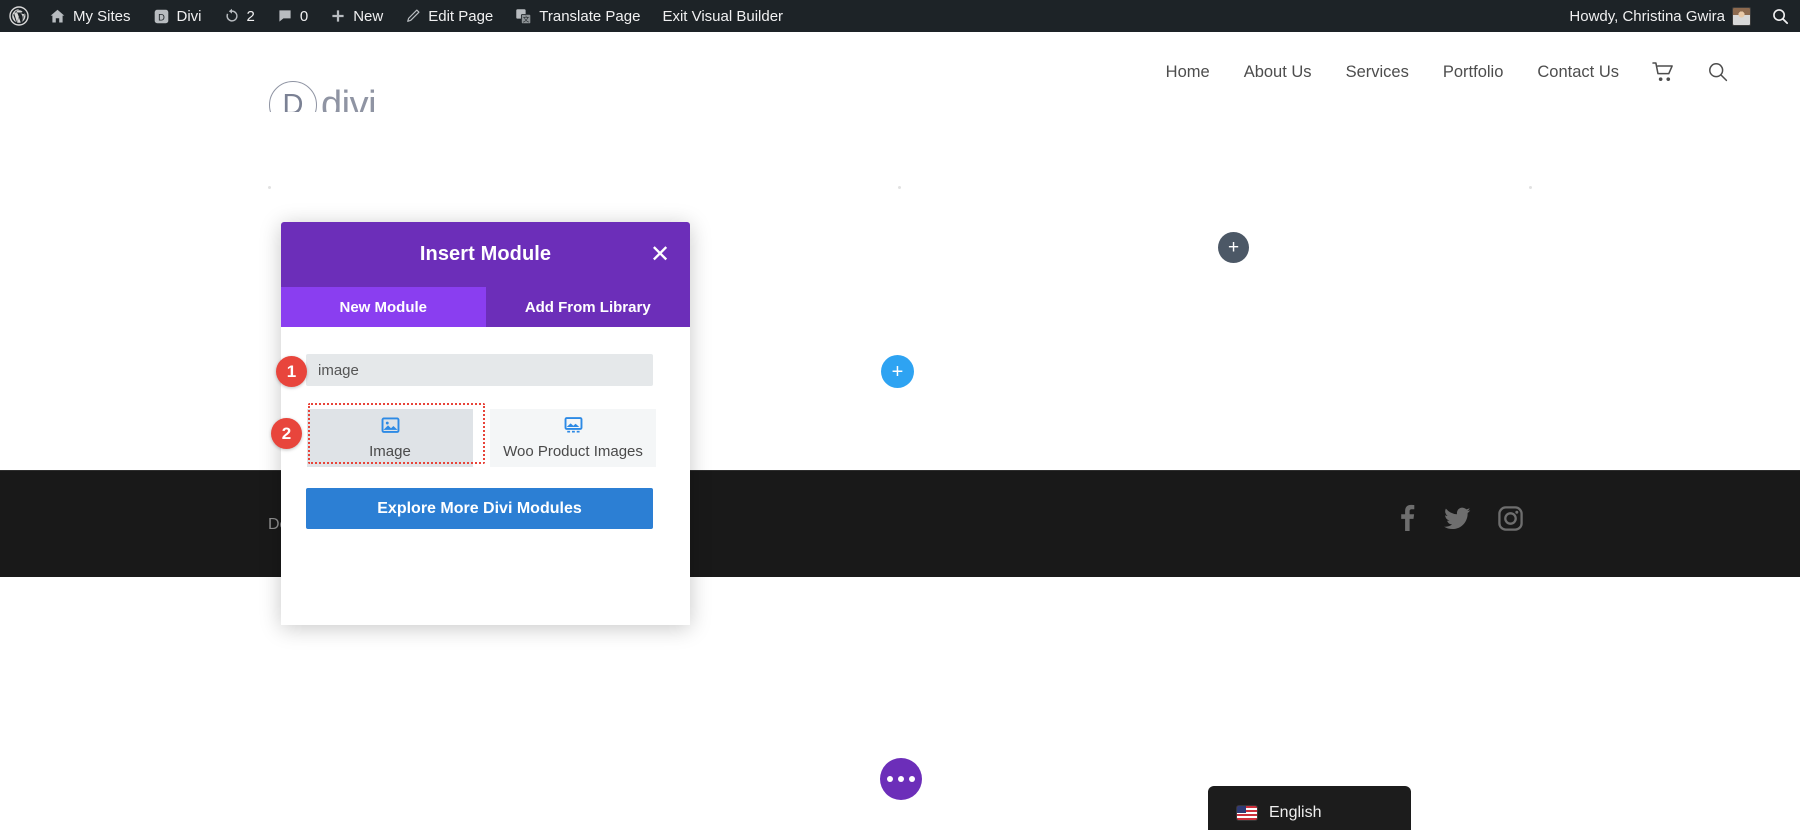  I want to click on admin-bar-updates-count: 2, so click(250, 16).